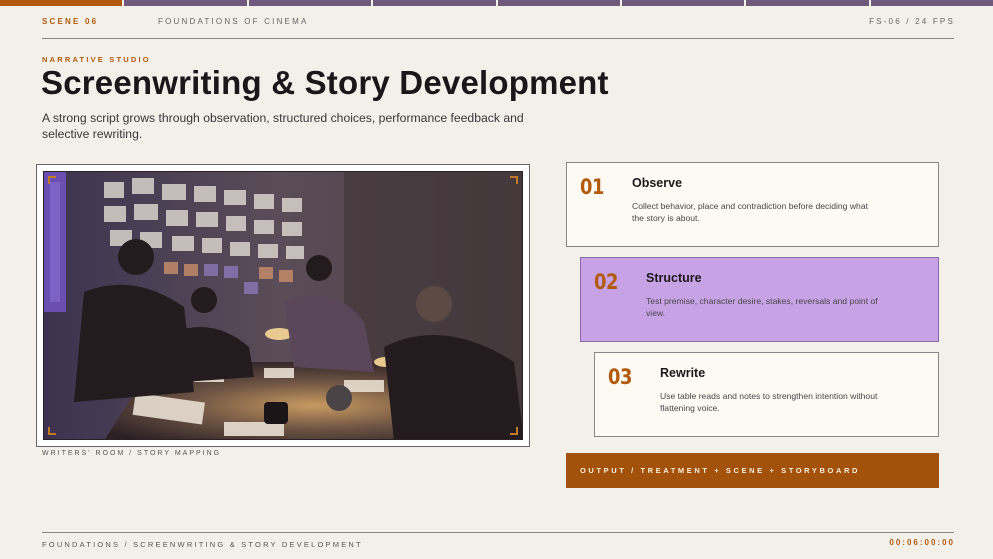 The width and height of the screenshot is (993, 559). I want to click on page-title: Screenwriting & Story Development, so click(325, 82).